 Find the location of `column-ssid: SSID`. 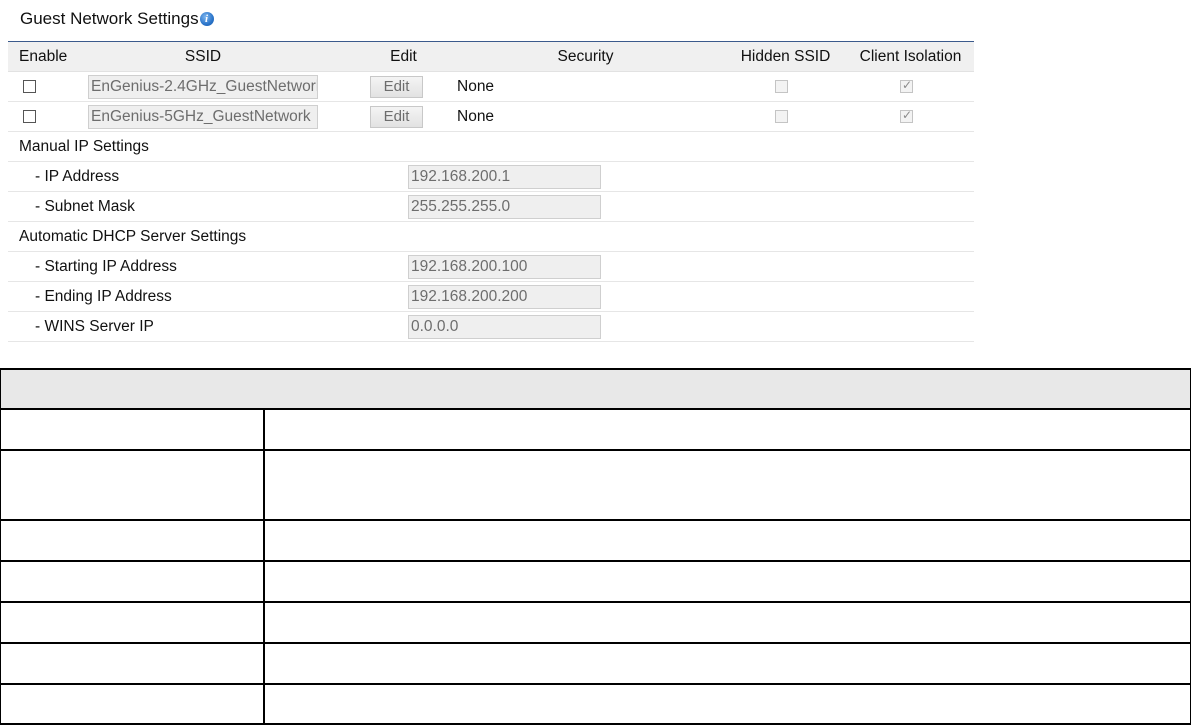

column-ssid: SSID is located at coordinates (203, 56).